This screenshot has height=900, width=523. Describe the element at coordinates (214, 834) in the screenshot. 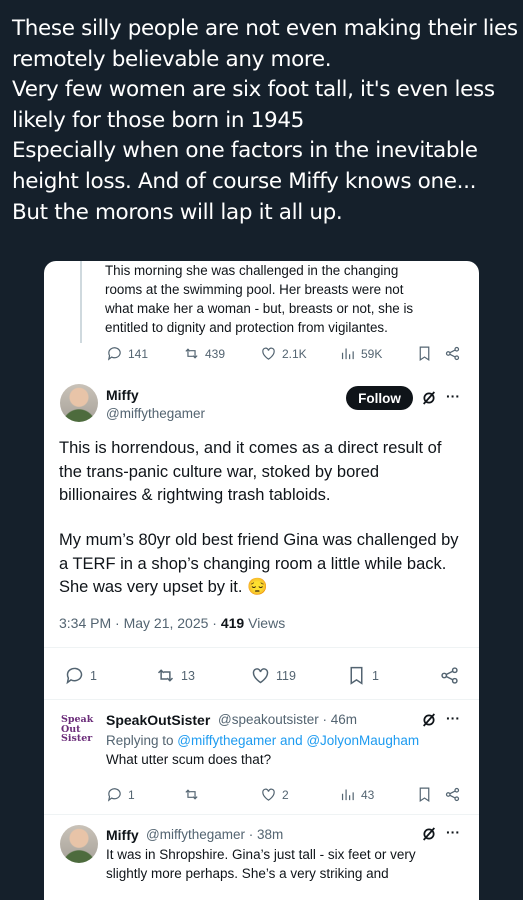

I see `author-handle: @miffythegamer · 38m` at that location.